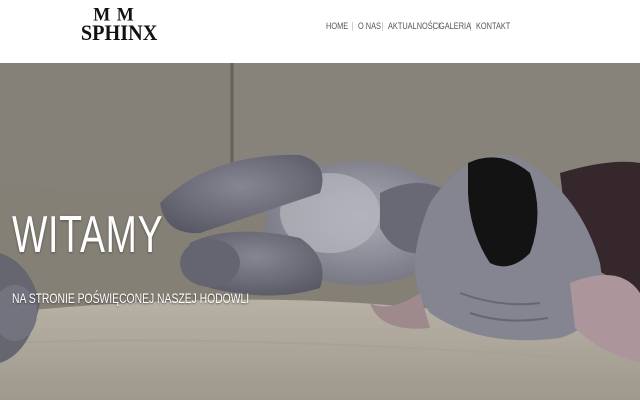  What do you see at coordinates (414, 26) in the screenshot?
I see `nav-item-news: AKTUALNOŚCI` at bounding box center [414, 26].